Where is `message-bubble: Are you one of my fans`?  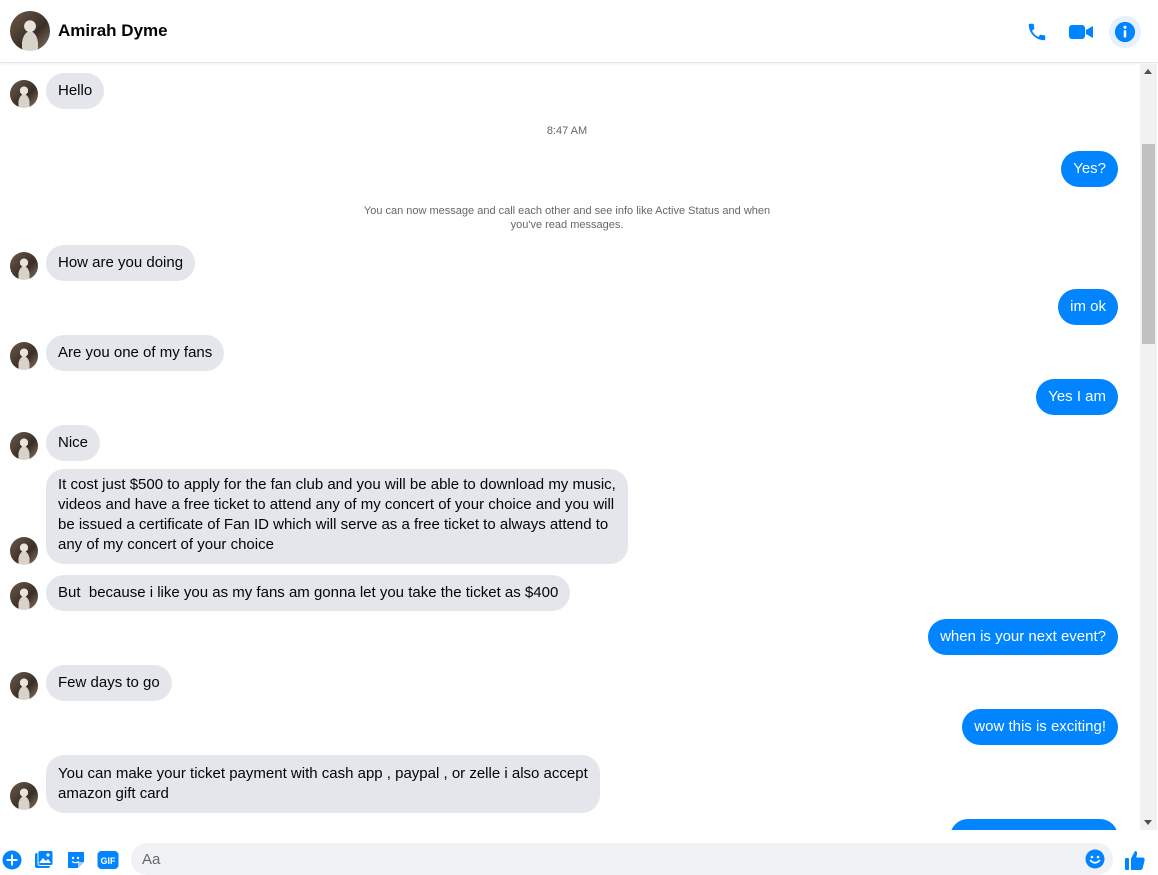 message-bubble: Are you one of my fans is located at coordinates (135, 353).